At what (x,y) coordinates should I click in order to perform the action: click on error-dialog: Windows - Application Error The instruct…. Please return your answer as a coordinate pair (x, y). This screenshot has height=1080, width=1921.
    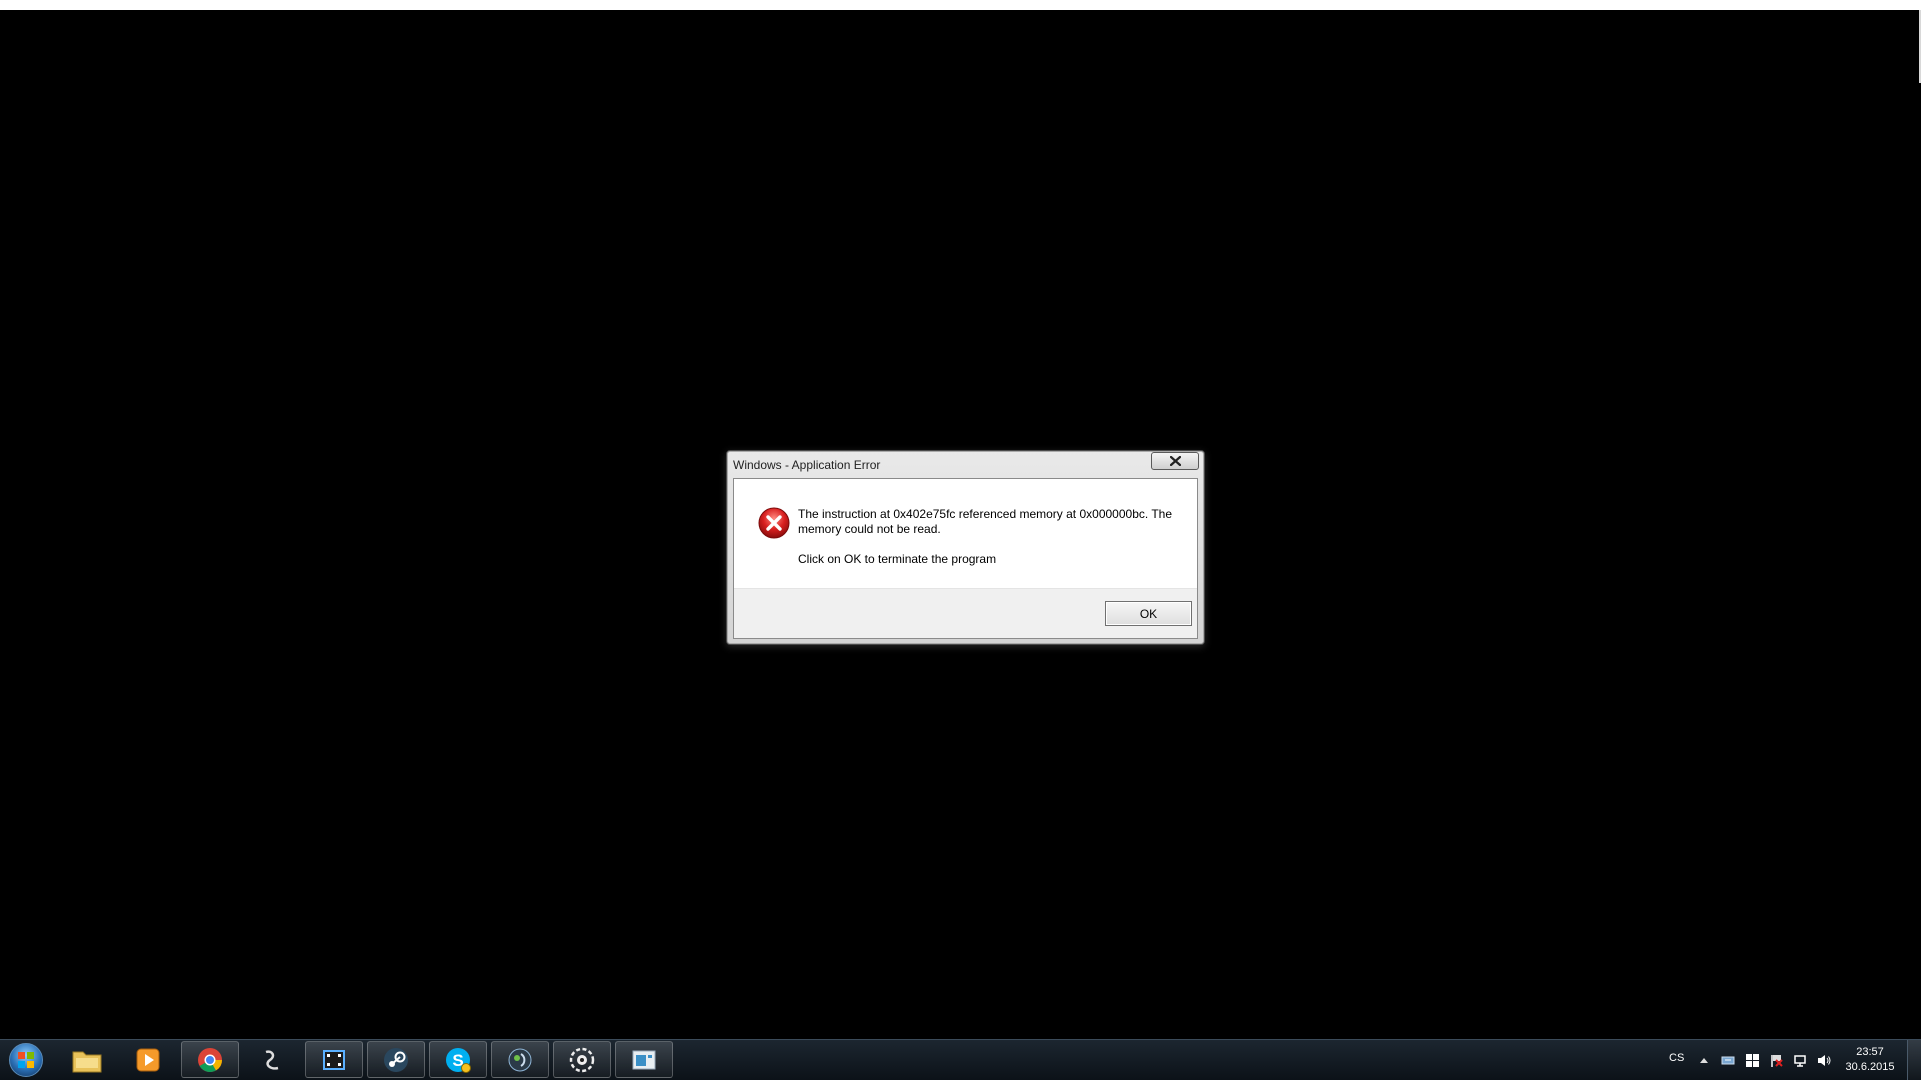
    Looking at the image, I should click on (965, 547).